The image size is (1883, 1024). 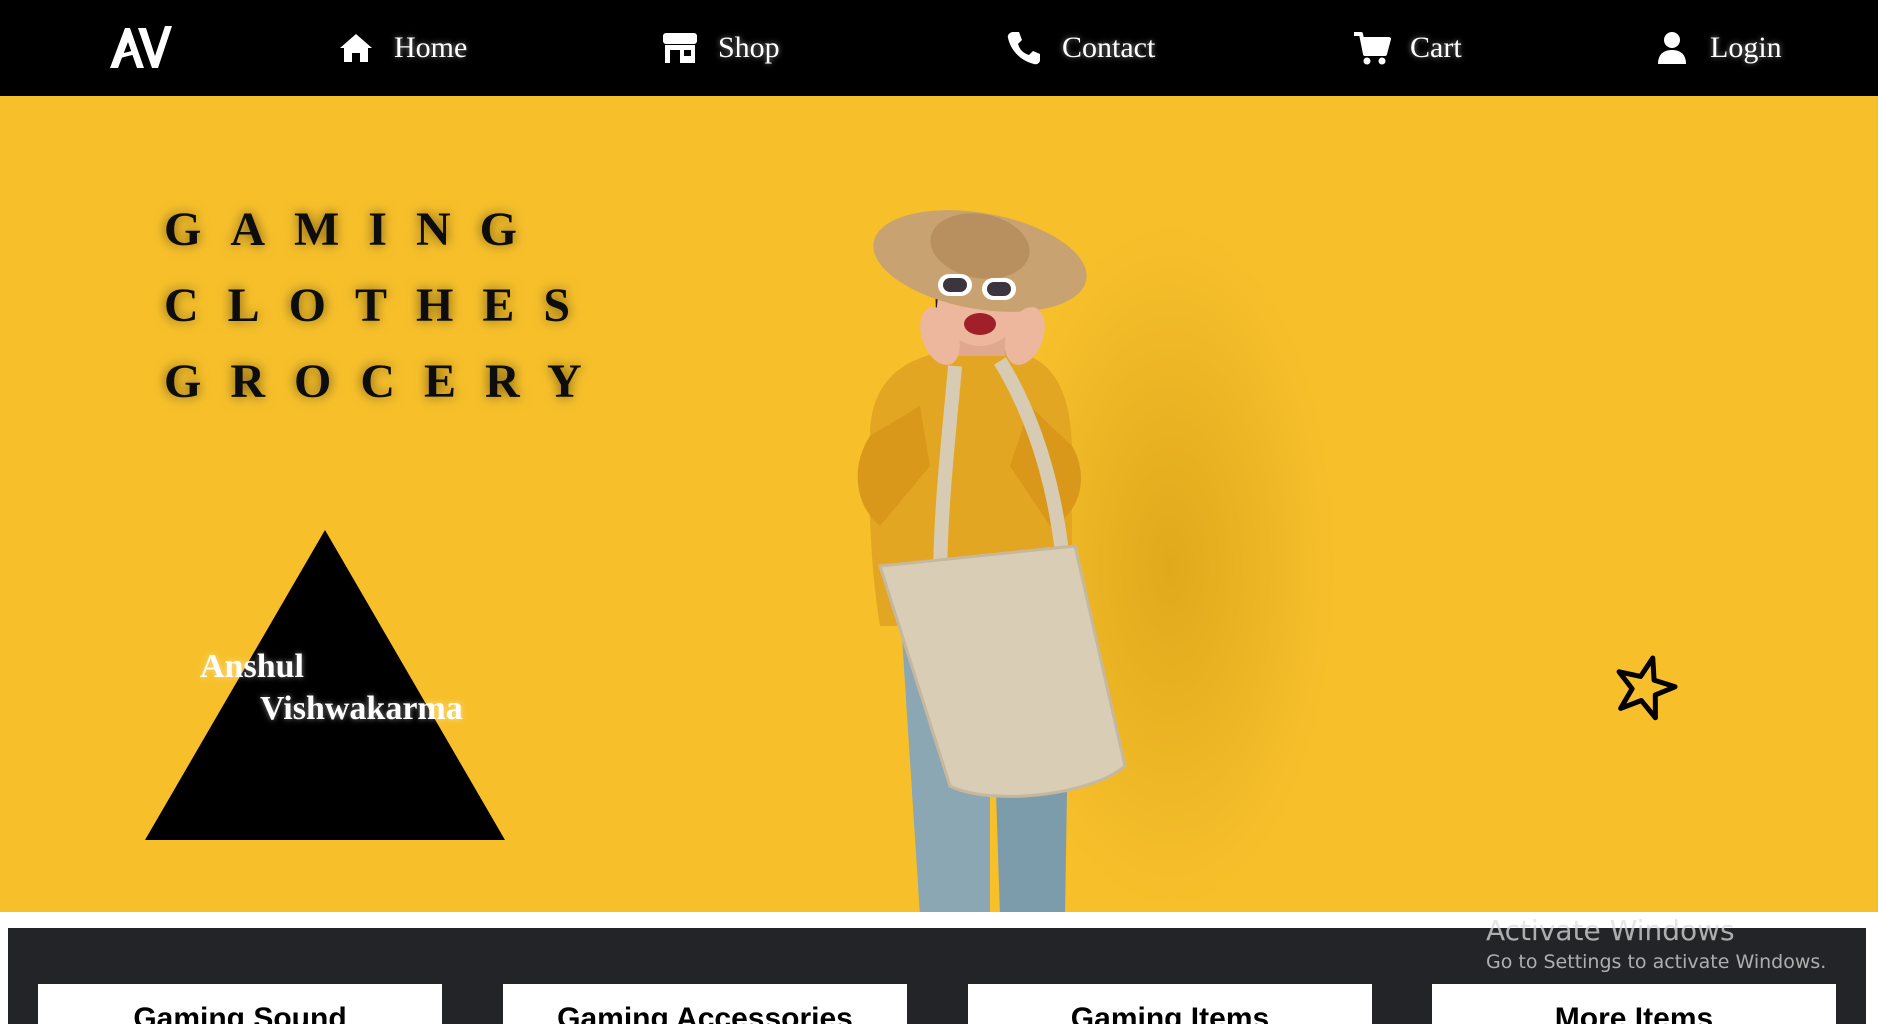 What do you see at coordinates (1436, 47) in the screenshot?
I see `nav-cart-label: Cart` at bounding box center [1436, 47].